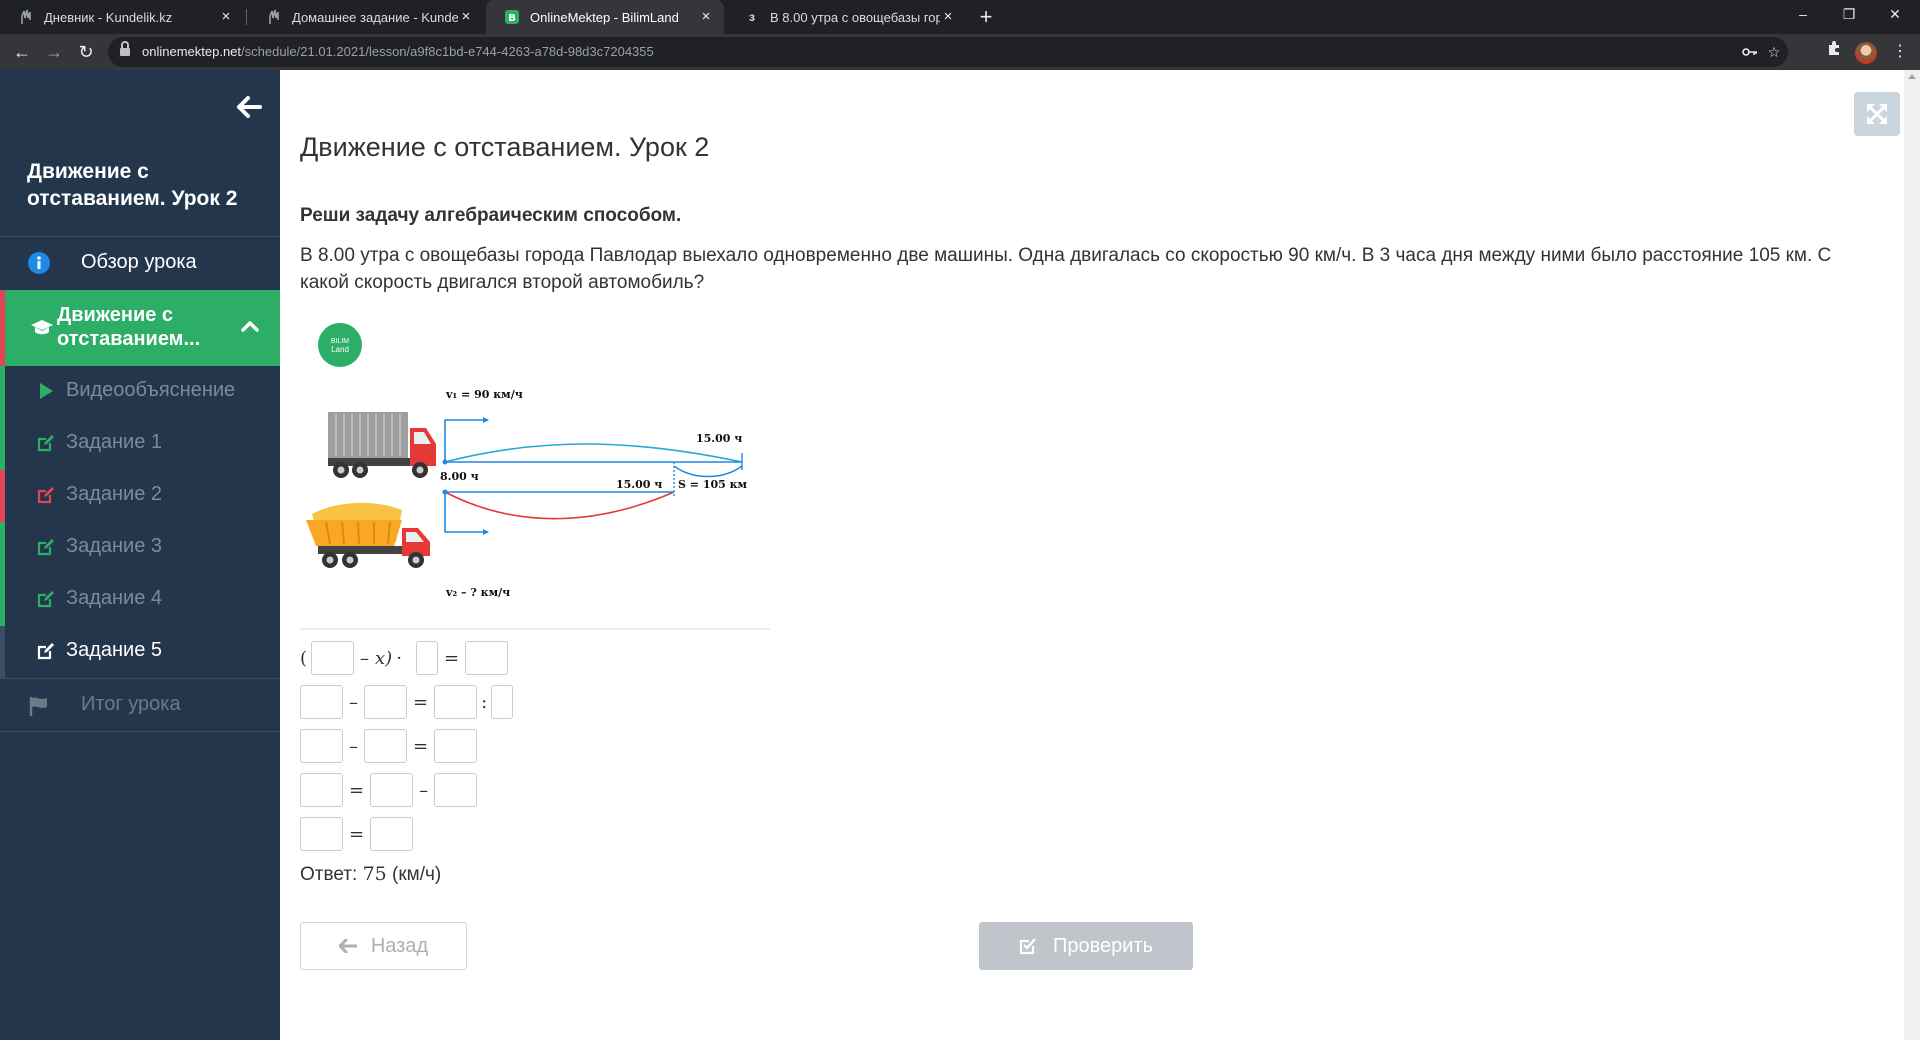 This screenshot has height=1040, width=1920. Describe the element at coordinates (39, 706) in the screenshot. I see `flag-icon` at that location.